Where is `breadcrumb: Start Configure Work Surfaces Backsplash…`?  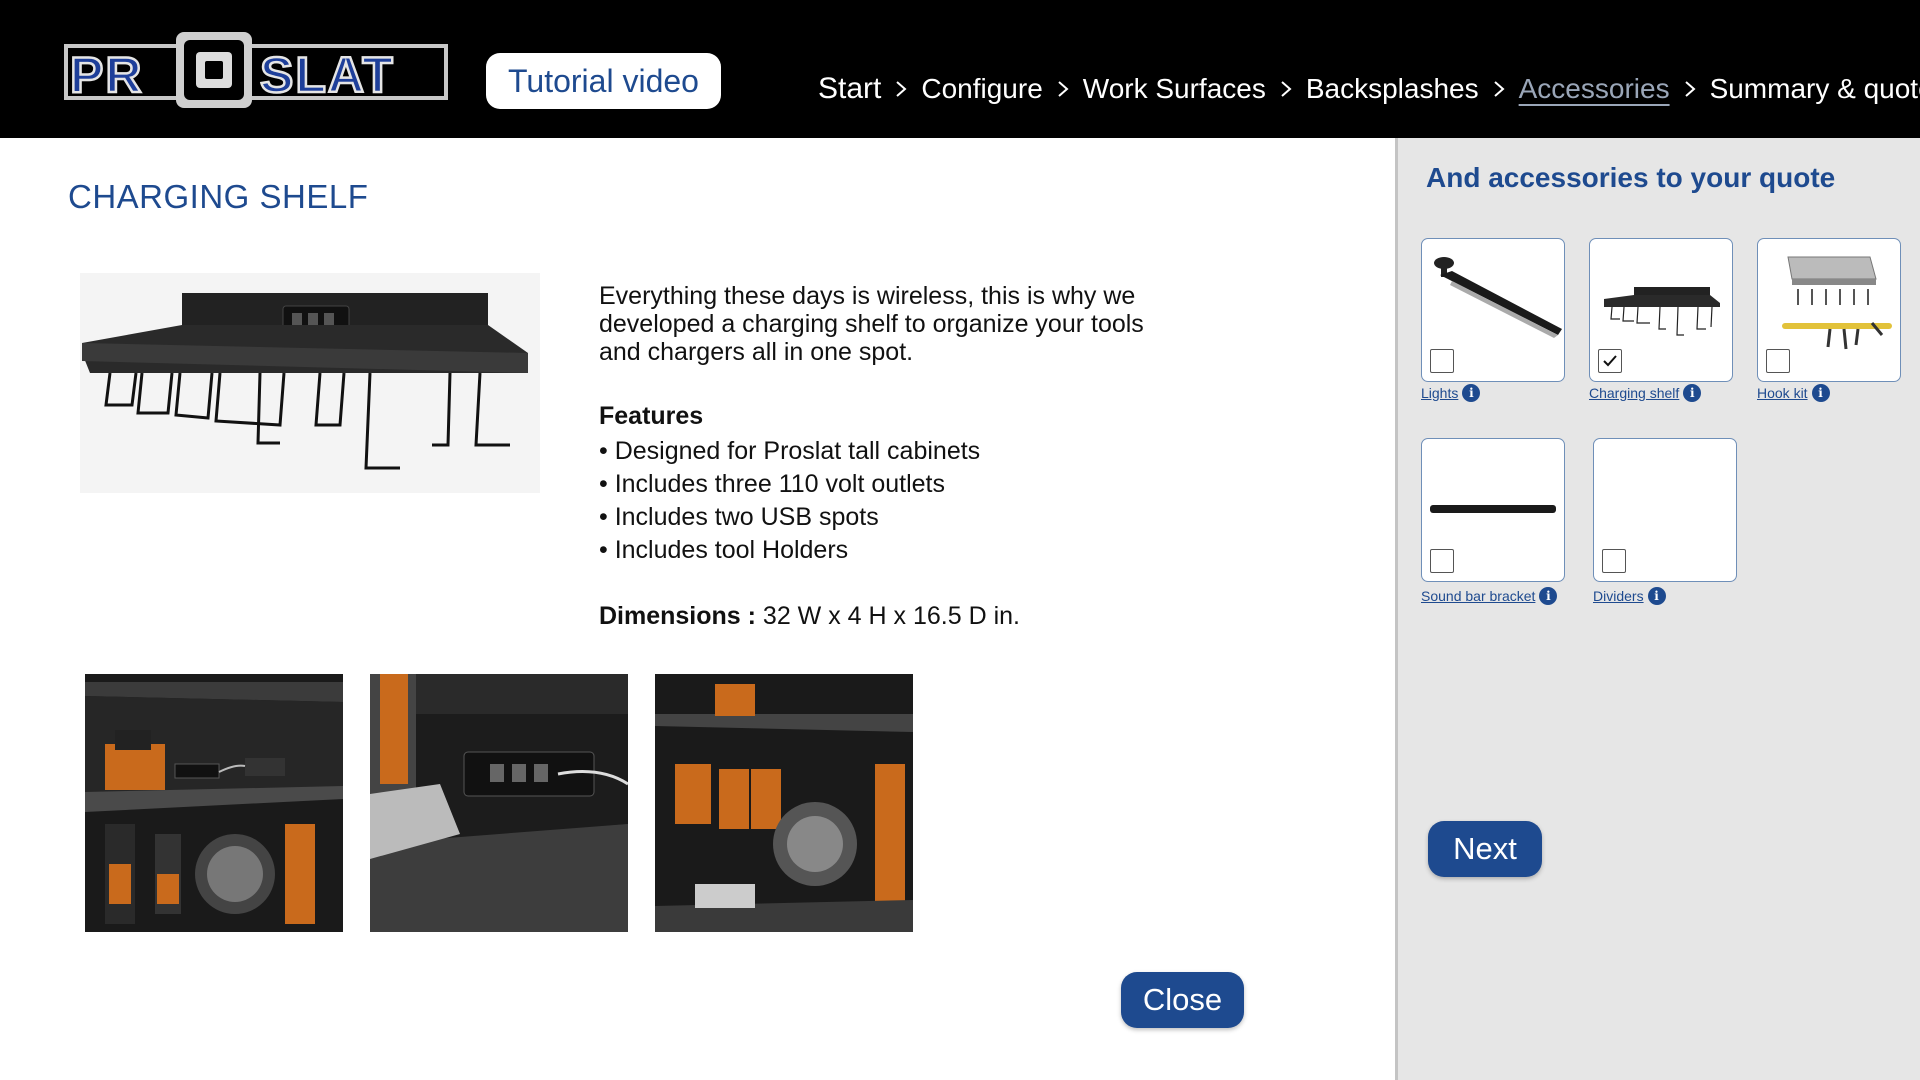 breadcrumb: Start Configure Work Surfaces Backsplash… is located at coordinates (1369, 89).